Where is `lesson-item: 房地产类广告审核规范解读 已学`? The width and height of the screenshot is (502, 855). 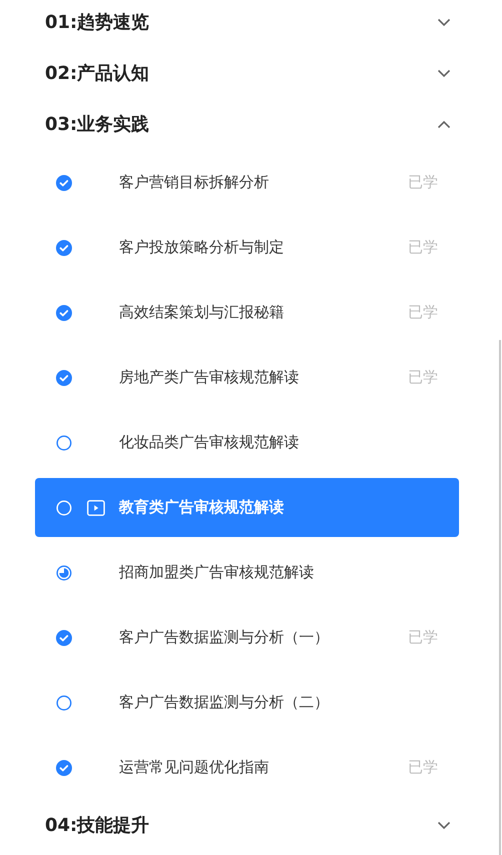 lesson-item: 房地产类广告审核规范解读 已学 is located at coordinates (247, 377).